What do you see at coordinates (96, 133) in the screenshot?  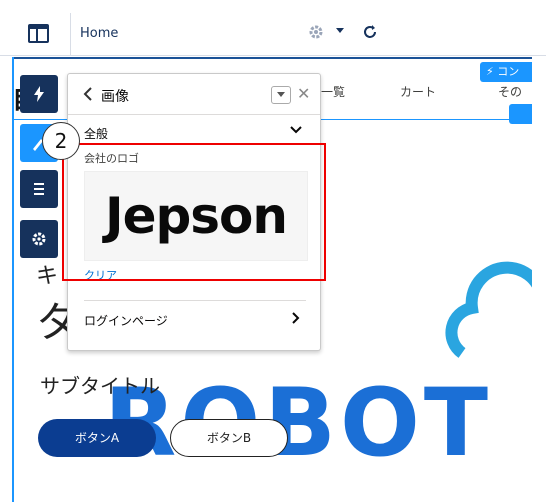 I see `section-general: 全般` at bounding box center [96, 133].